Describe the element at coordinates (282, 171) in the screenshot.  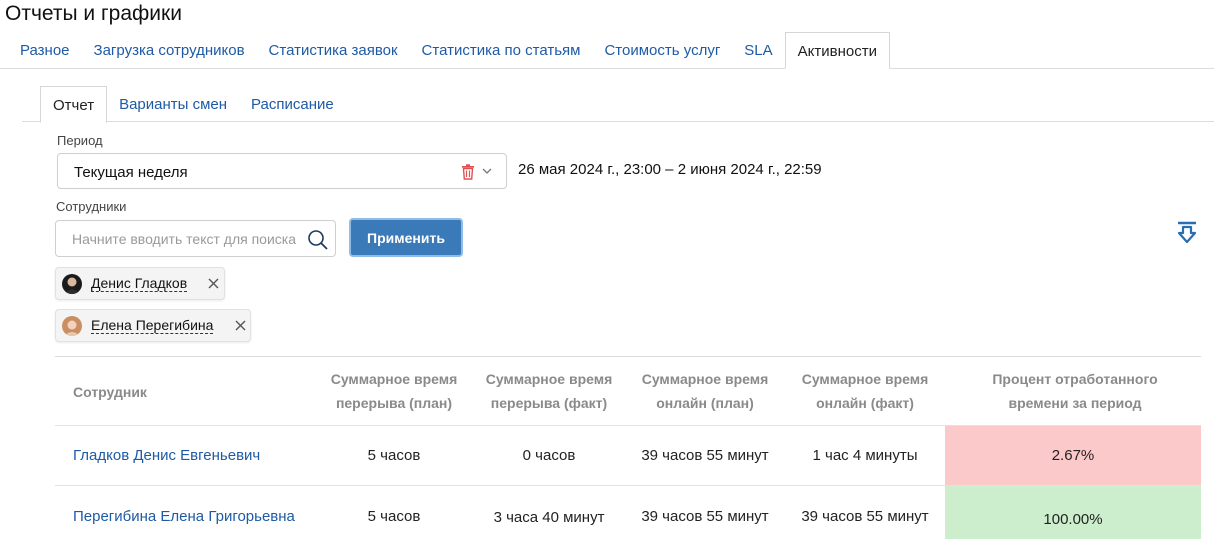
I see `period-select: Текущая неделя` at that location.